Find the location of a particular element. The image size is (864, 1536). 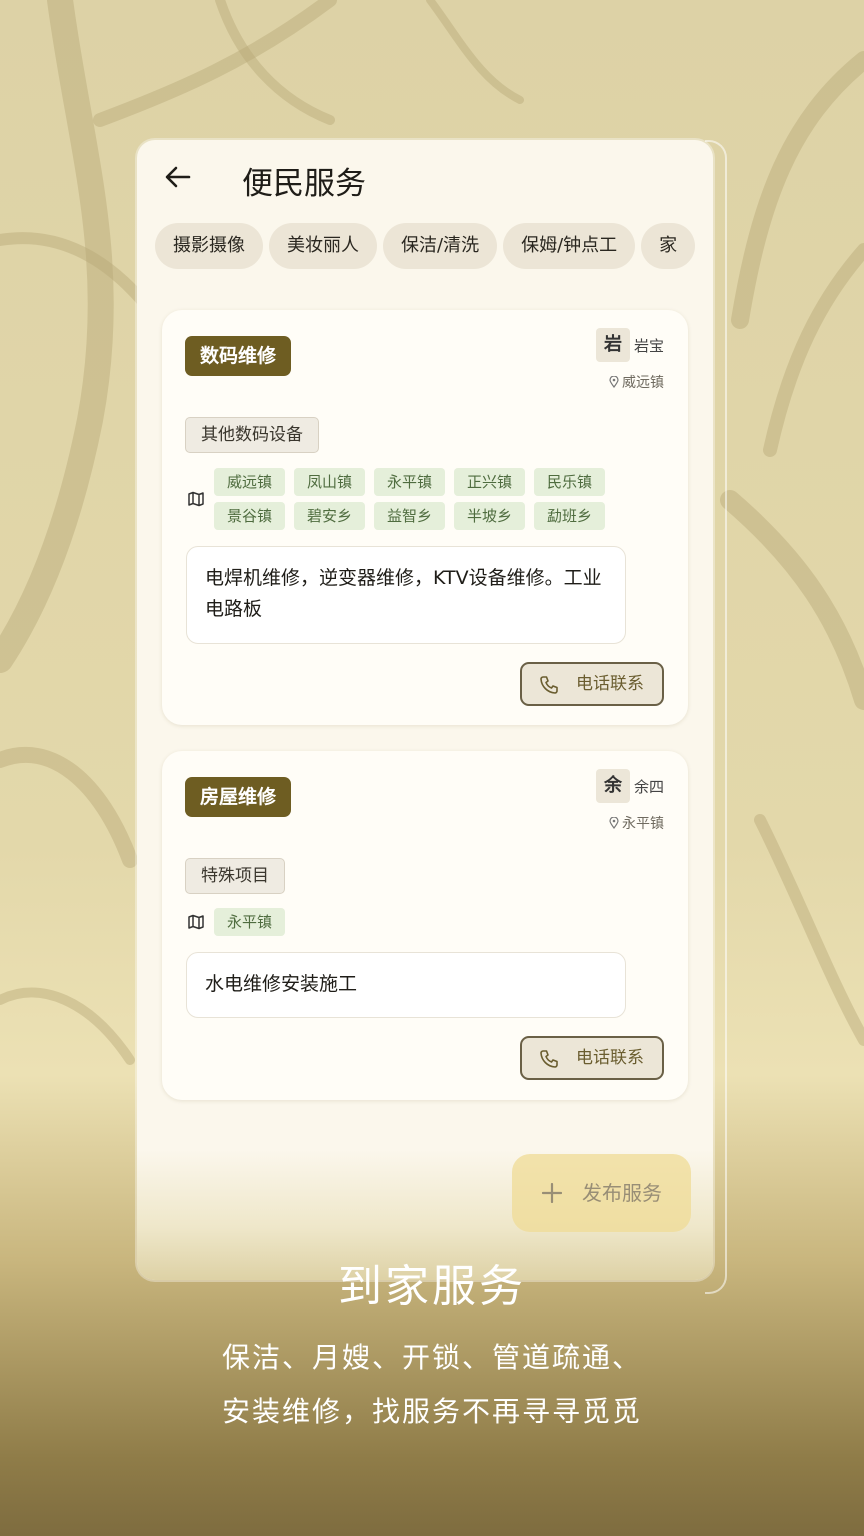

avatar: 岩 is located at coordinates (612, 345).